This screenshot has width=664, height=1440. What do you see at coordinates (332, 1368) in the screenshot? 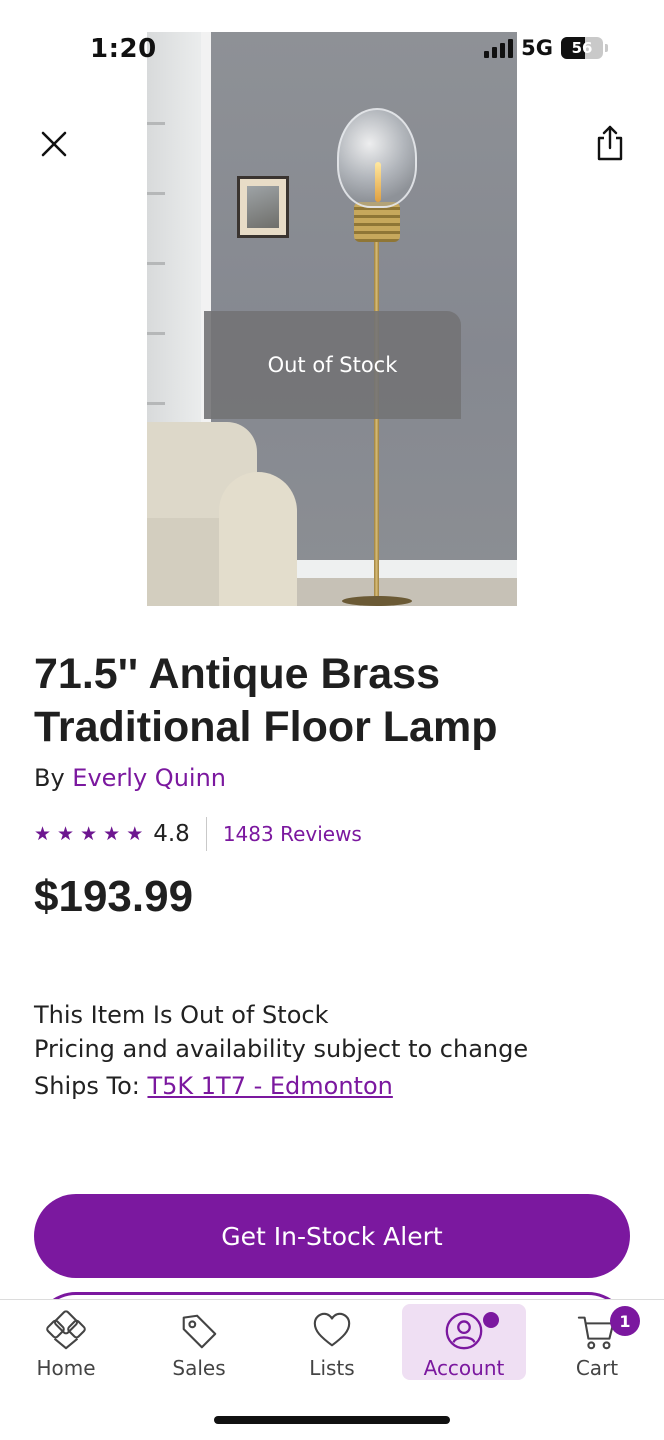
I see `nav-lists-label: Lists` at bounding box center [332, 1368].